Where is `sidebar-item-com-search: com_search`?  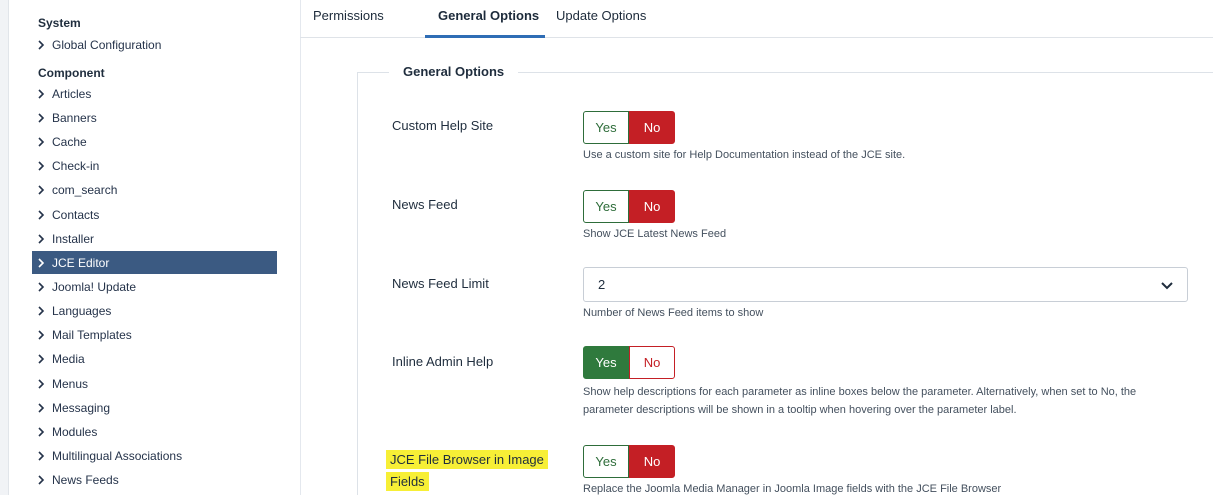 sidebar-item-com-search: com_search is located at coordinates (154, 189).